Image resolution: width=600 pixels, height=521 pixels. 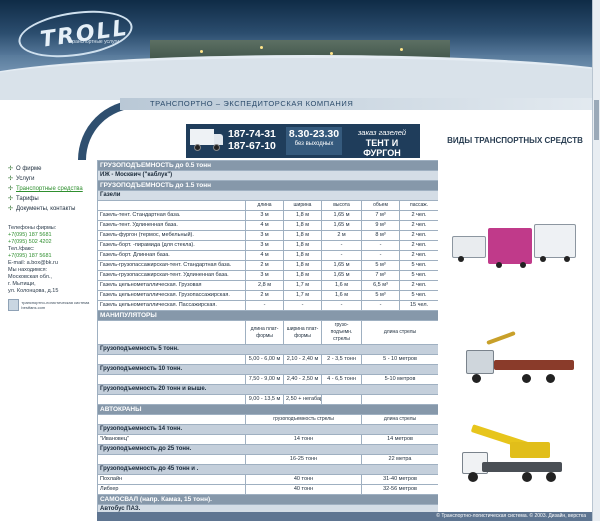 I want to click on table-header-cell: ширина плат-формы, so click(x=302, y=332).